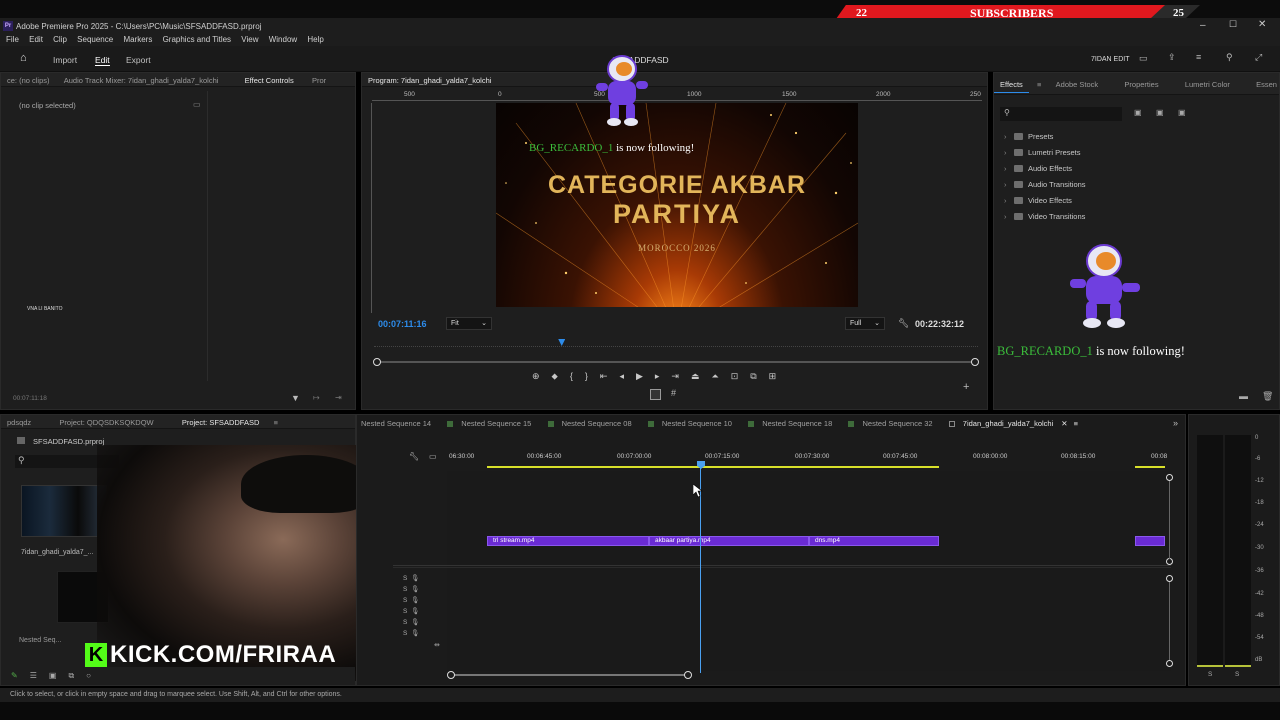 Image resolution: width=1280 pixels, height=720 pixels. What do you see at coordinates (221, 421) in the screenshot?
I see `tab-project-3: Project: SFSADDFASD` at bounding box center [221, 421].